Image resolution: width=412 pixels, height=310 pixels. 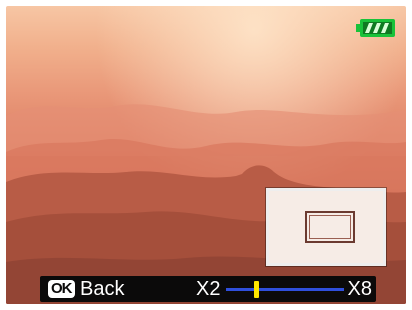 I want to click on ok-button-badge: OK, so click(x=61, y=289).